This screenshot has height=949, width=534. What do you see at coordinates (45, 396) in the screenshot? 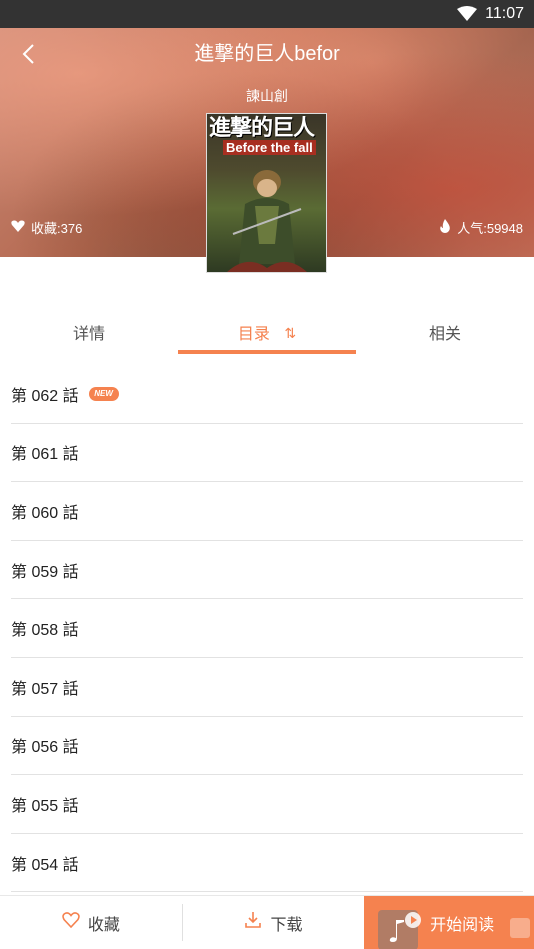
I see `chapter-label: 第 062 話` at bounding box center [45, 396].